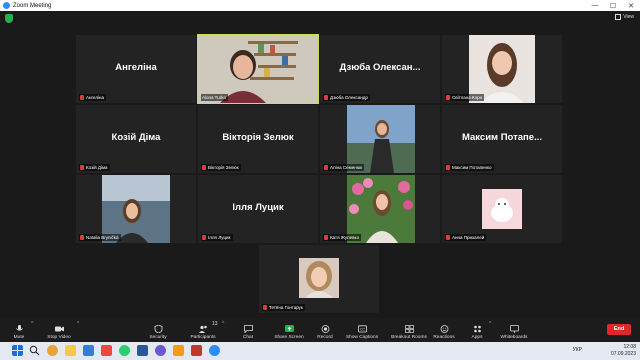 Image resolution: width=640 pixels, height=360 pixels. I want to click on participant-label: Вікторія Зелюк, so click(221, 167).